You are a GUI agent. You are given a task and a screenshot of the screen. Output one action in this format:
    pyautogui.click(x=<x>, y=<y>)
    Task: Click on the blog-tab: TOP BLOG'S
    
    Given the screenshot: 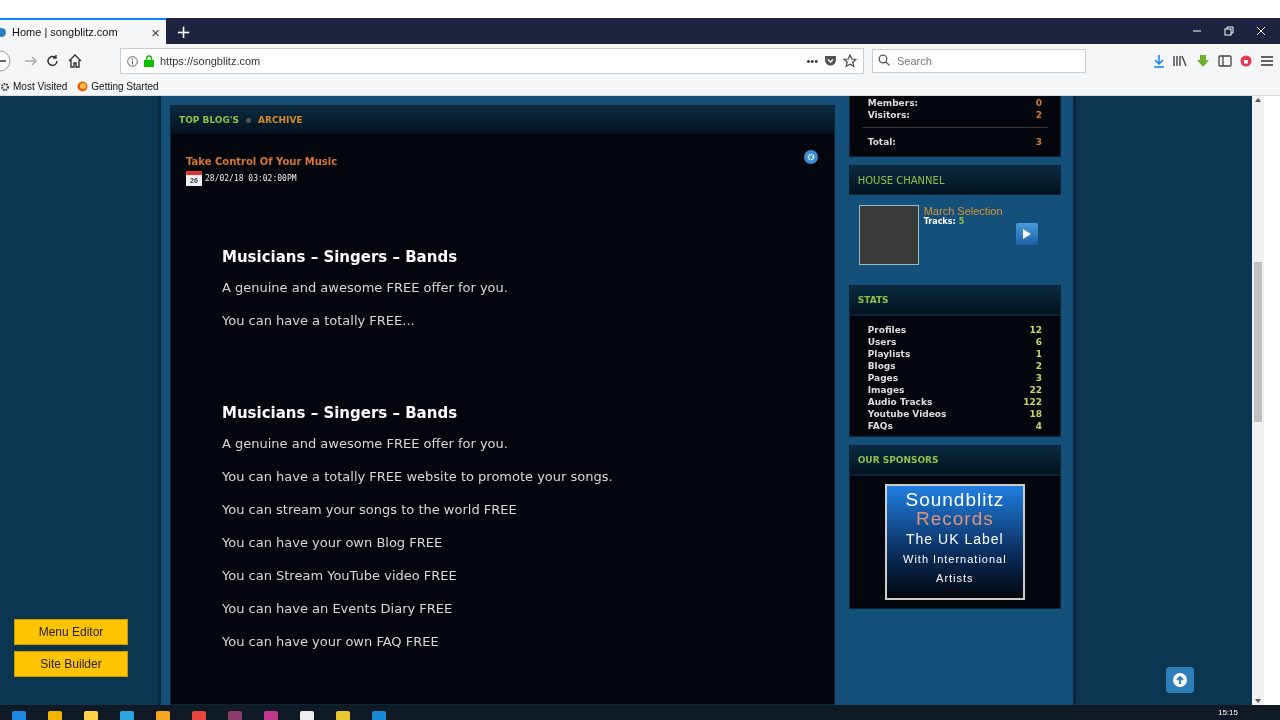 What is the action you would take?
    pyautogui.click(x=209, y=120)
    